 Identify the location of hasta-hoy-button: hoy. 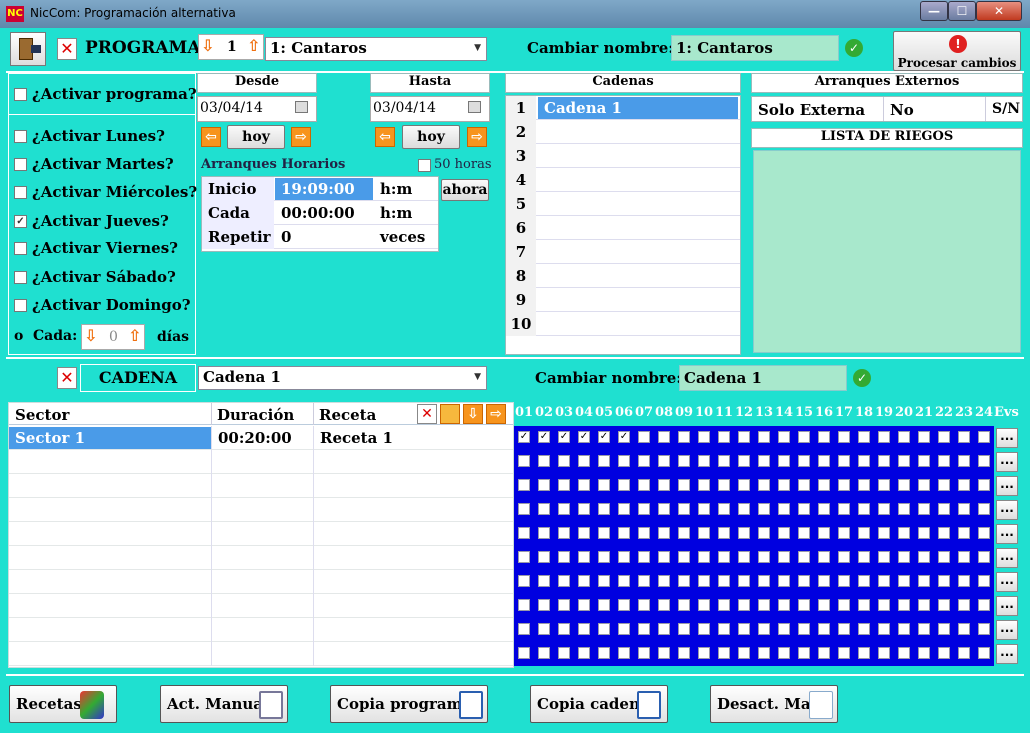
(431, 137).